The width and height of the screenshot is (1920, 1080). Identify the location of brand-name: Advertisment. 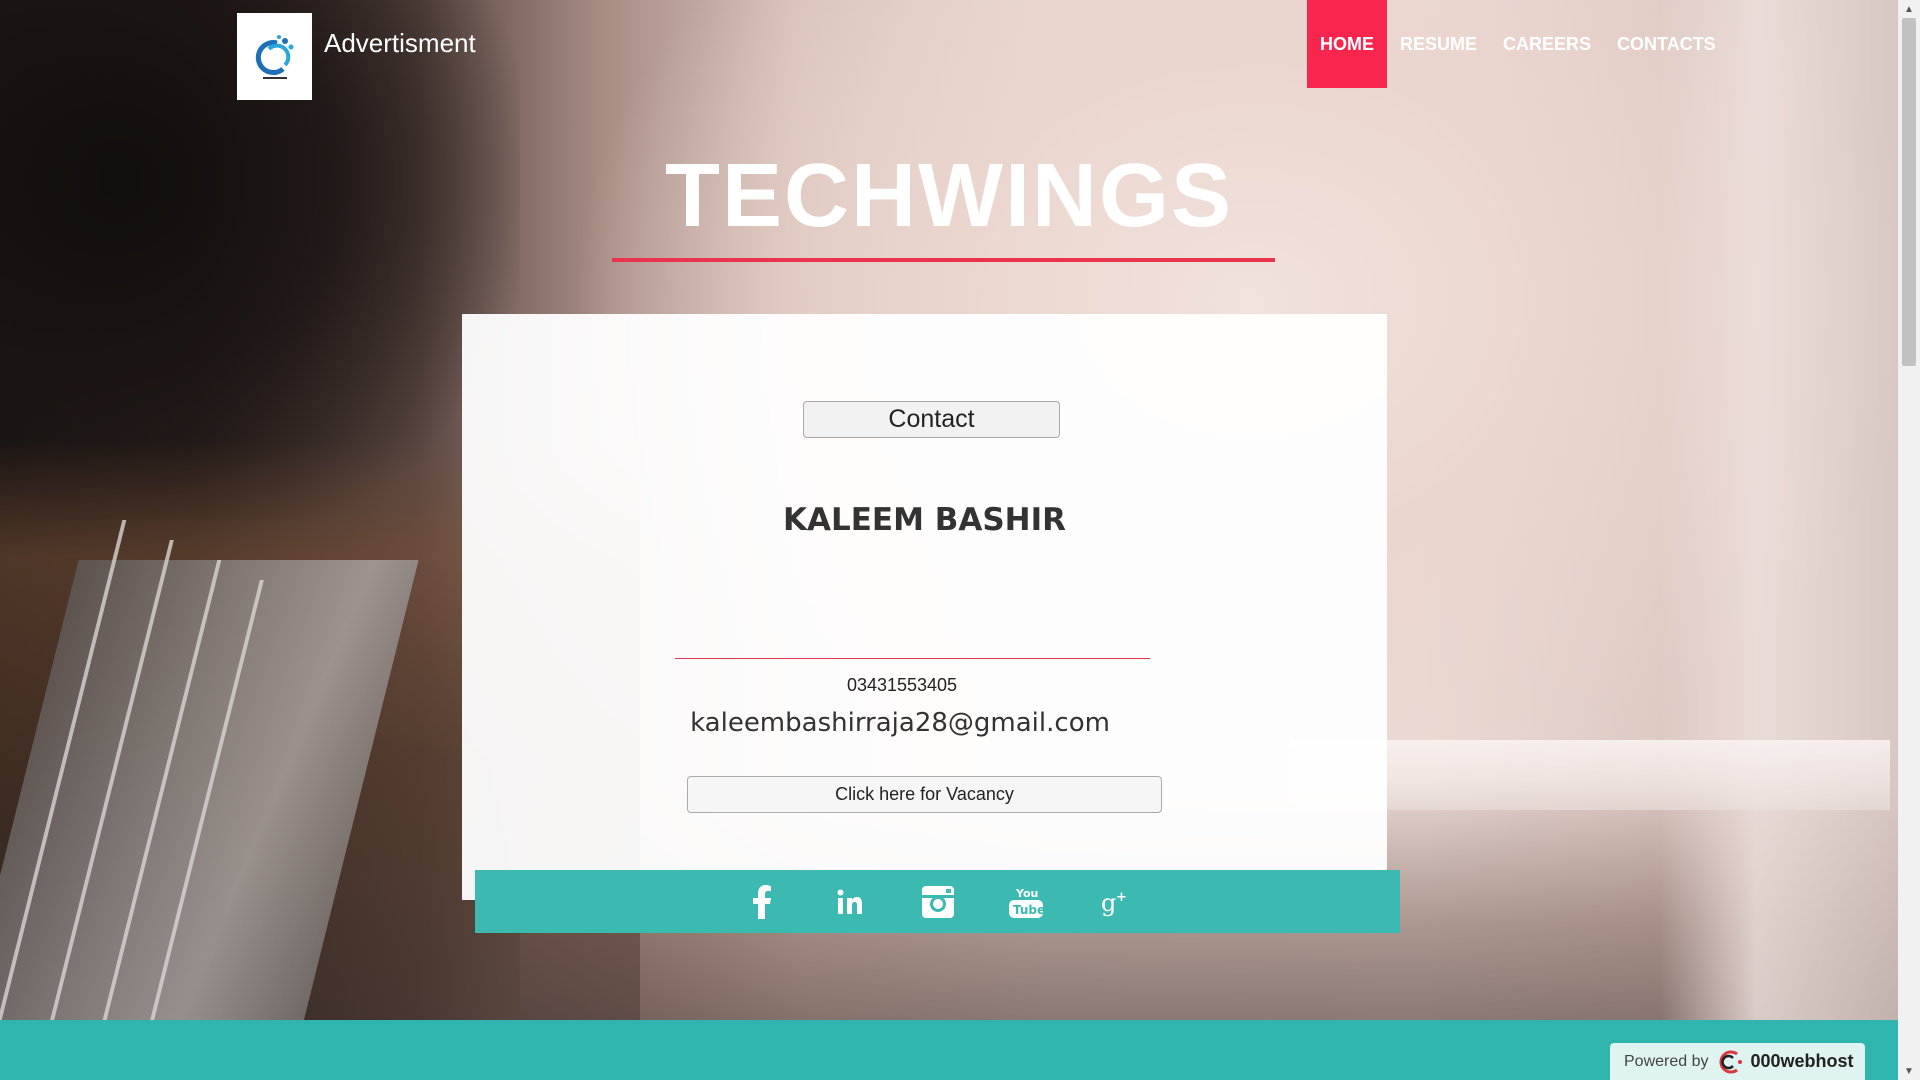
(400, 43).